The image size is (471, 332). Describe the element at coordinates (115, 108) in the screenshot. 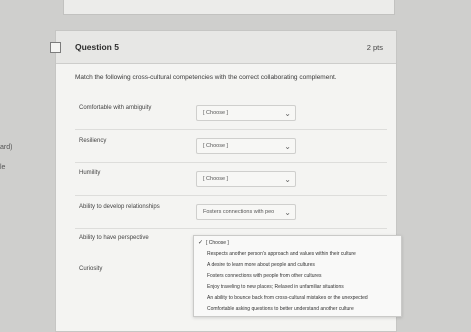

I see `match-label: Comfortable with ambiguity` at that location.